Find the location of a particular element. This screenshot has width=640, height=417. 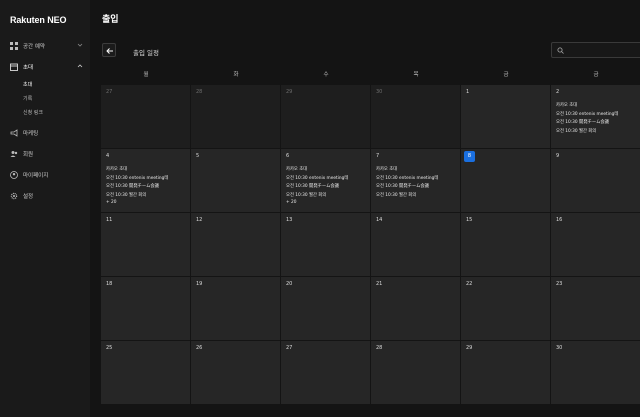

day-number: 11 is located at coordinates (109, 220).